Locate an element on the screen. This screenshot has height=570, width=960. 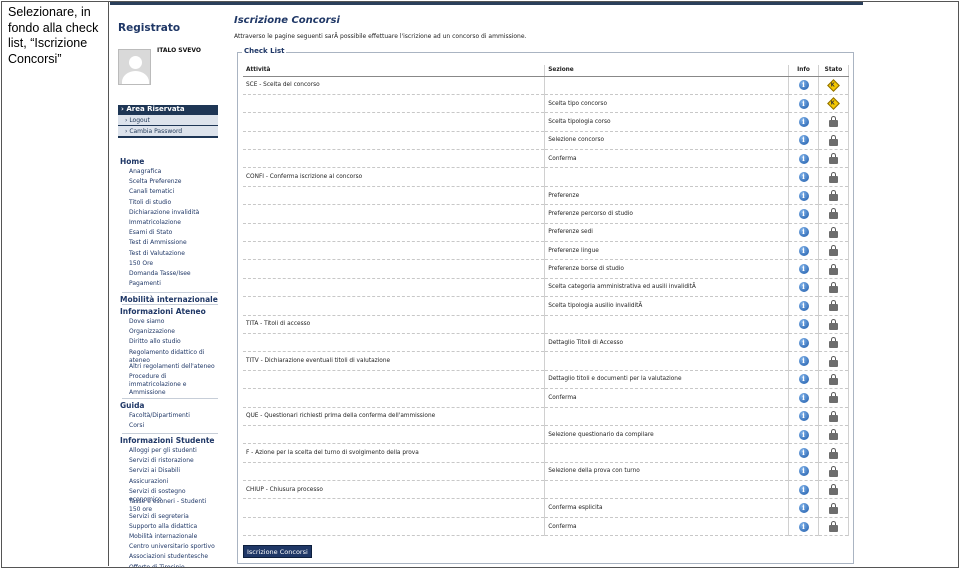
change-password-link: › Cambia Password is located at coordinates (168, 130).